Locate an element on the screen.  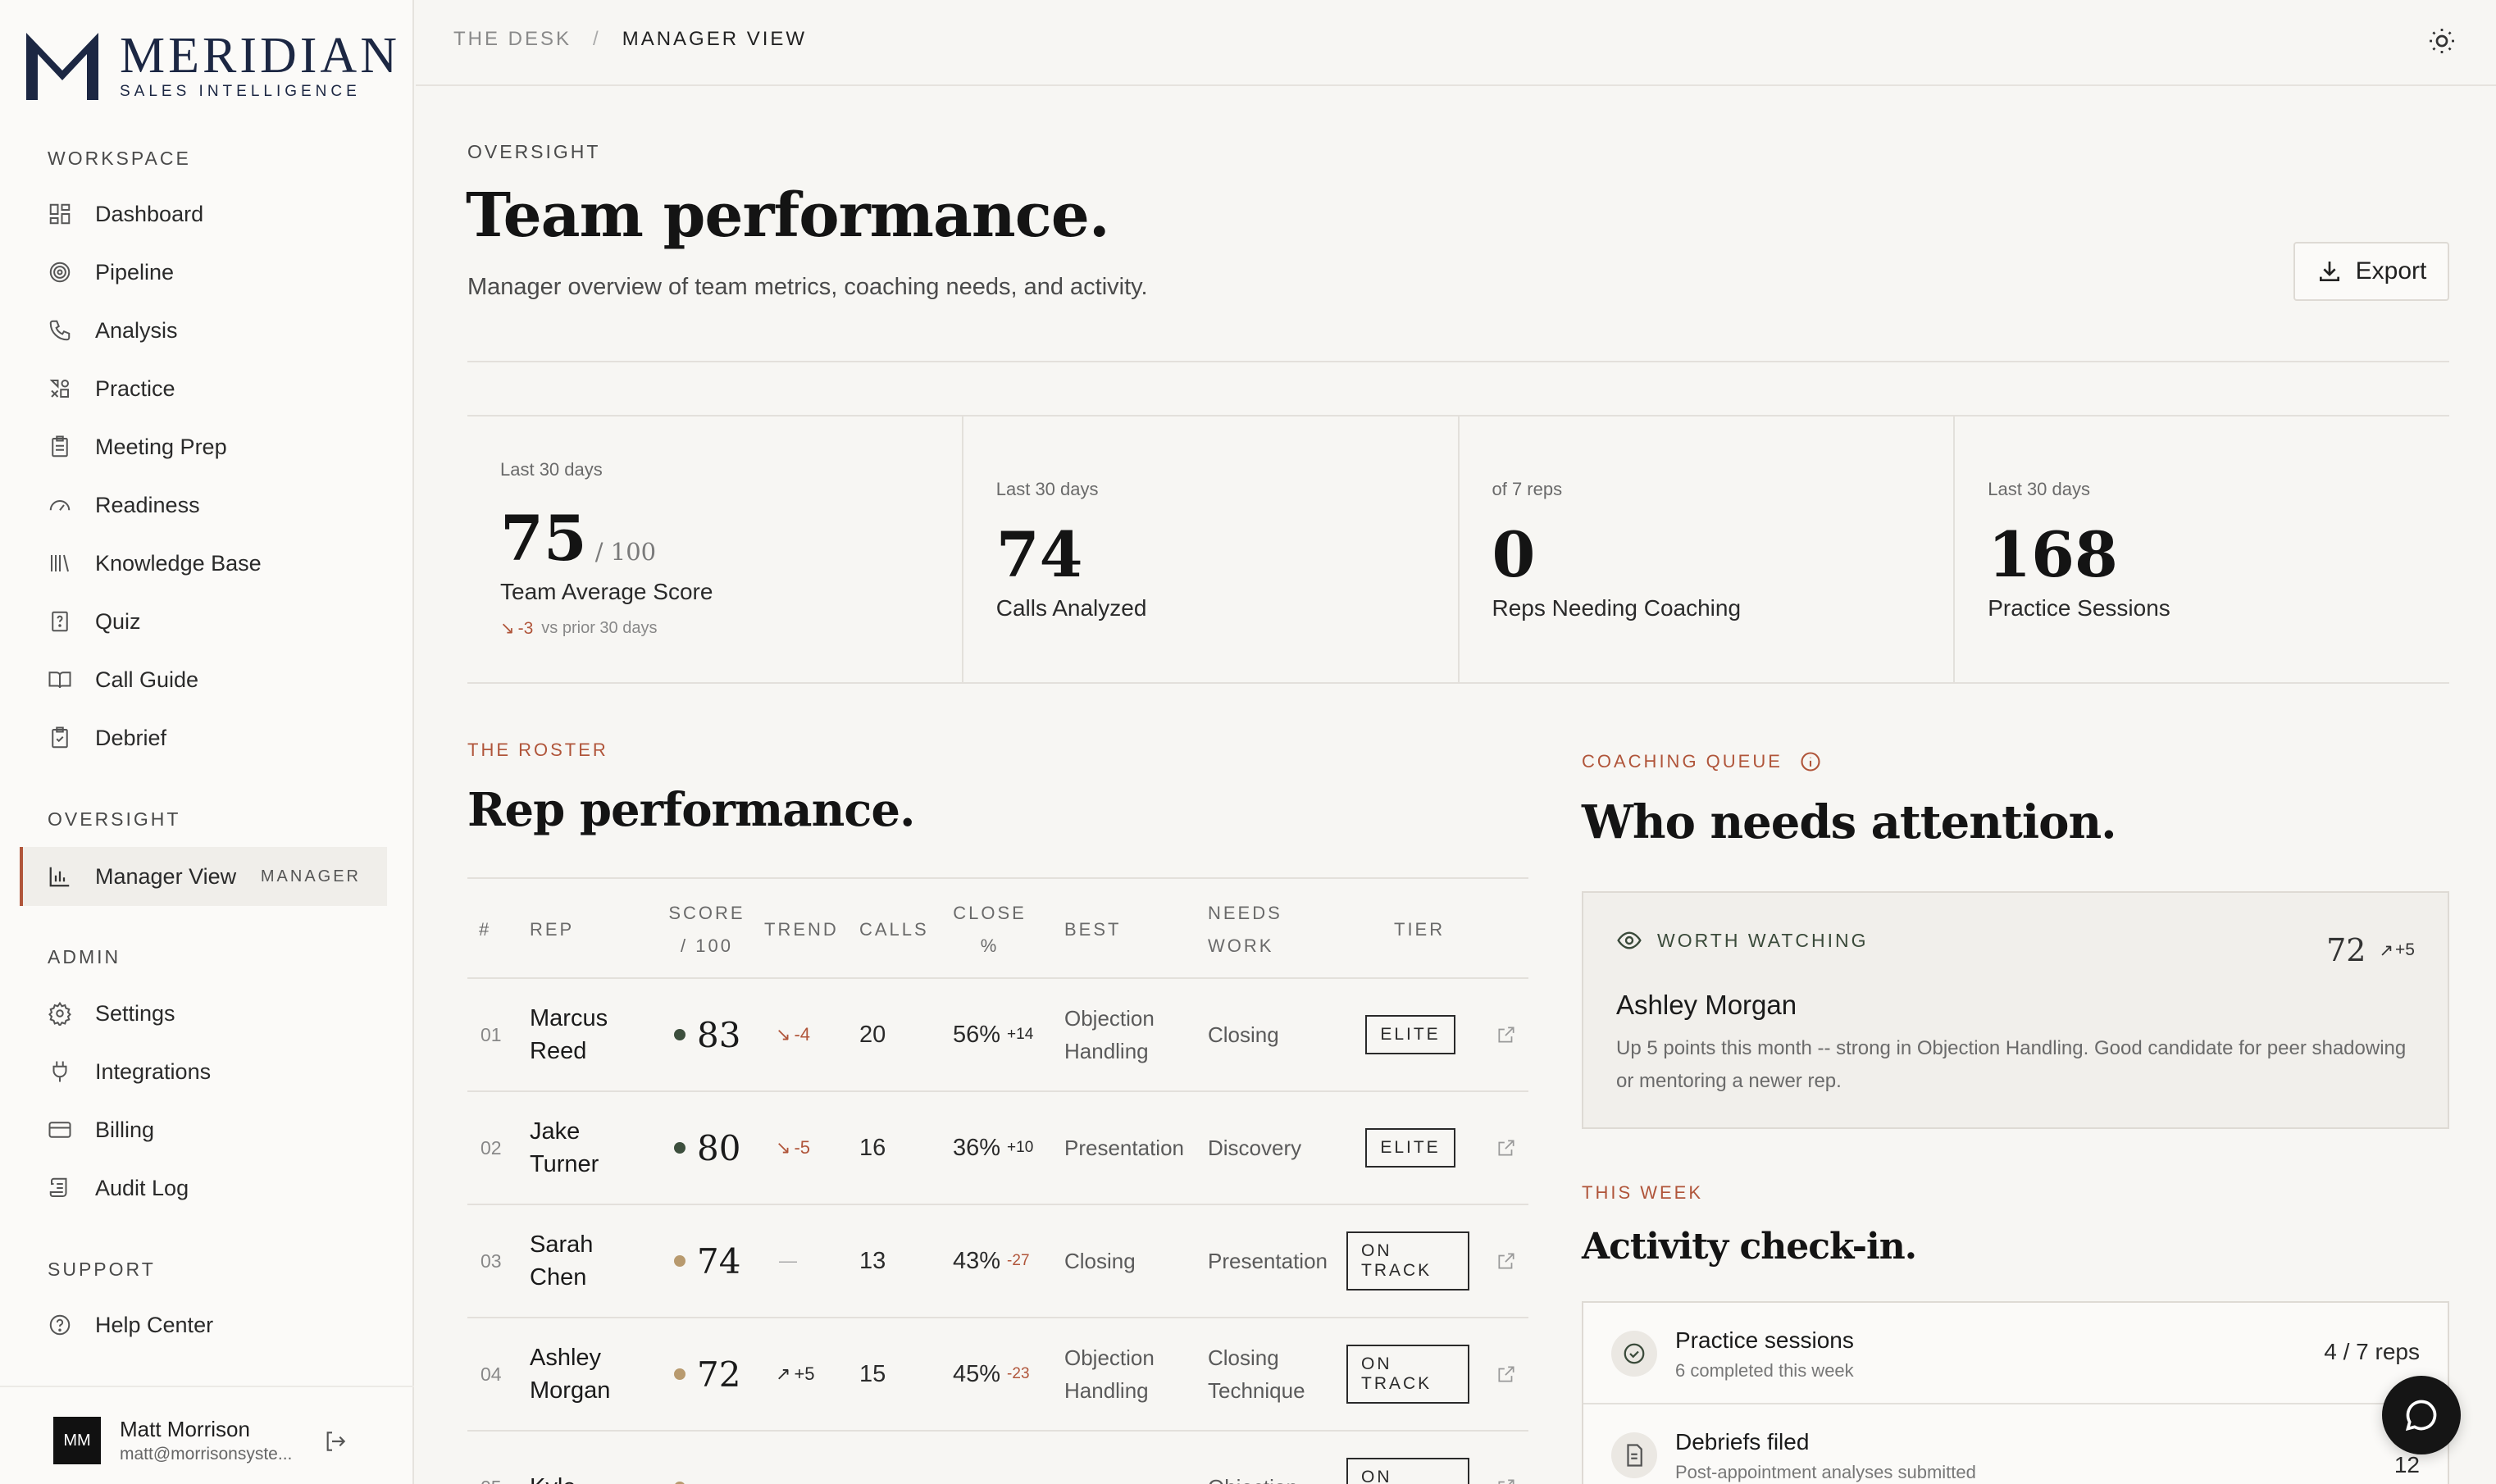
sidebar-item-debrief: Debrief is located at coordinates (107, 738).